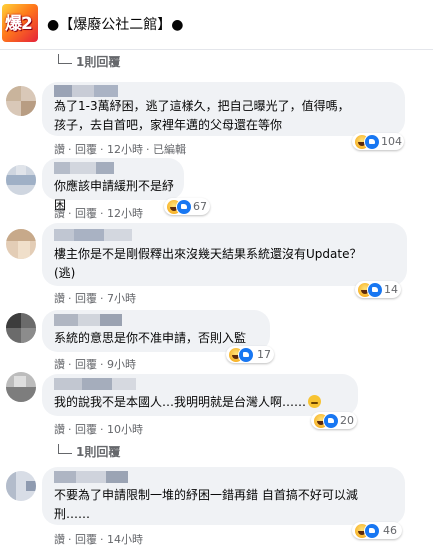  I want to click on view-replies-link-1: 1則回覆, so click(89, 61).